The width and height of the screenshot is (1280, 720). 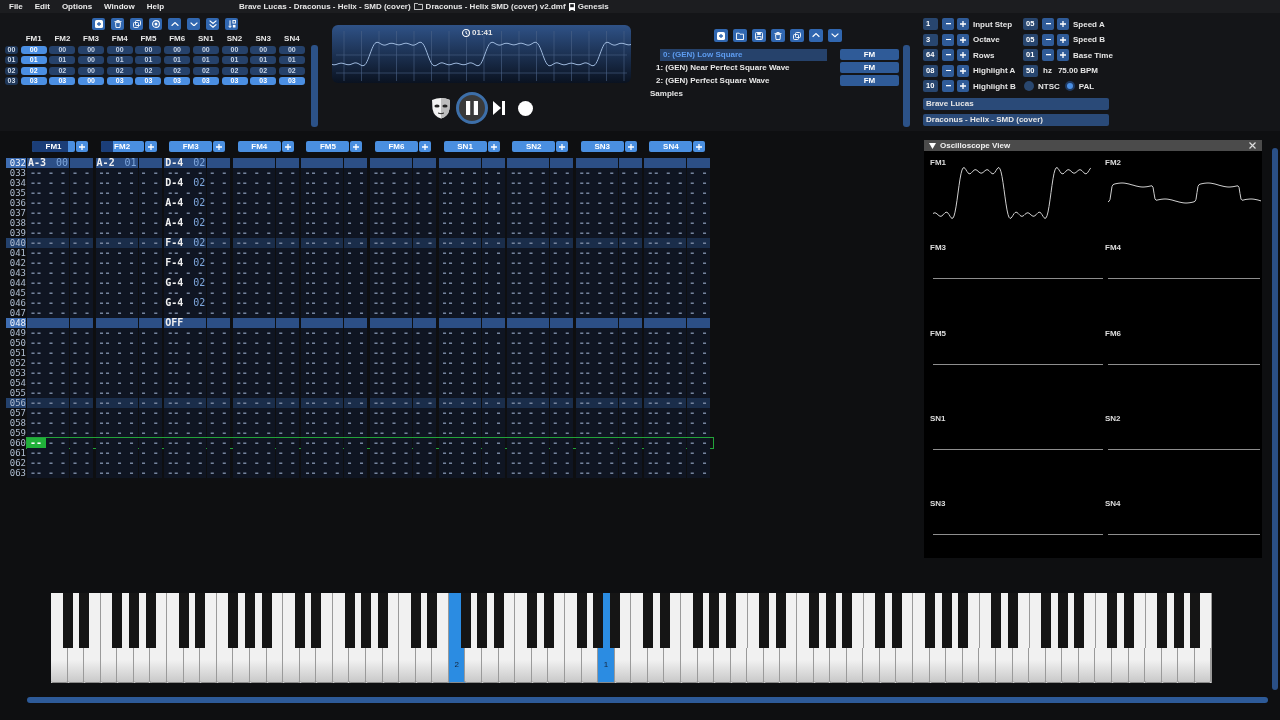 I want to click on increment-button, so click(x=1063, y=55).